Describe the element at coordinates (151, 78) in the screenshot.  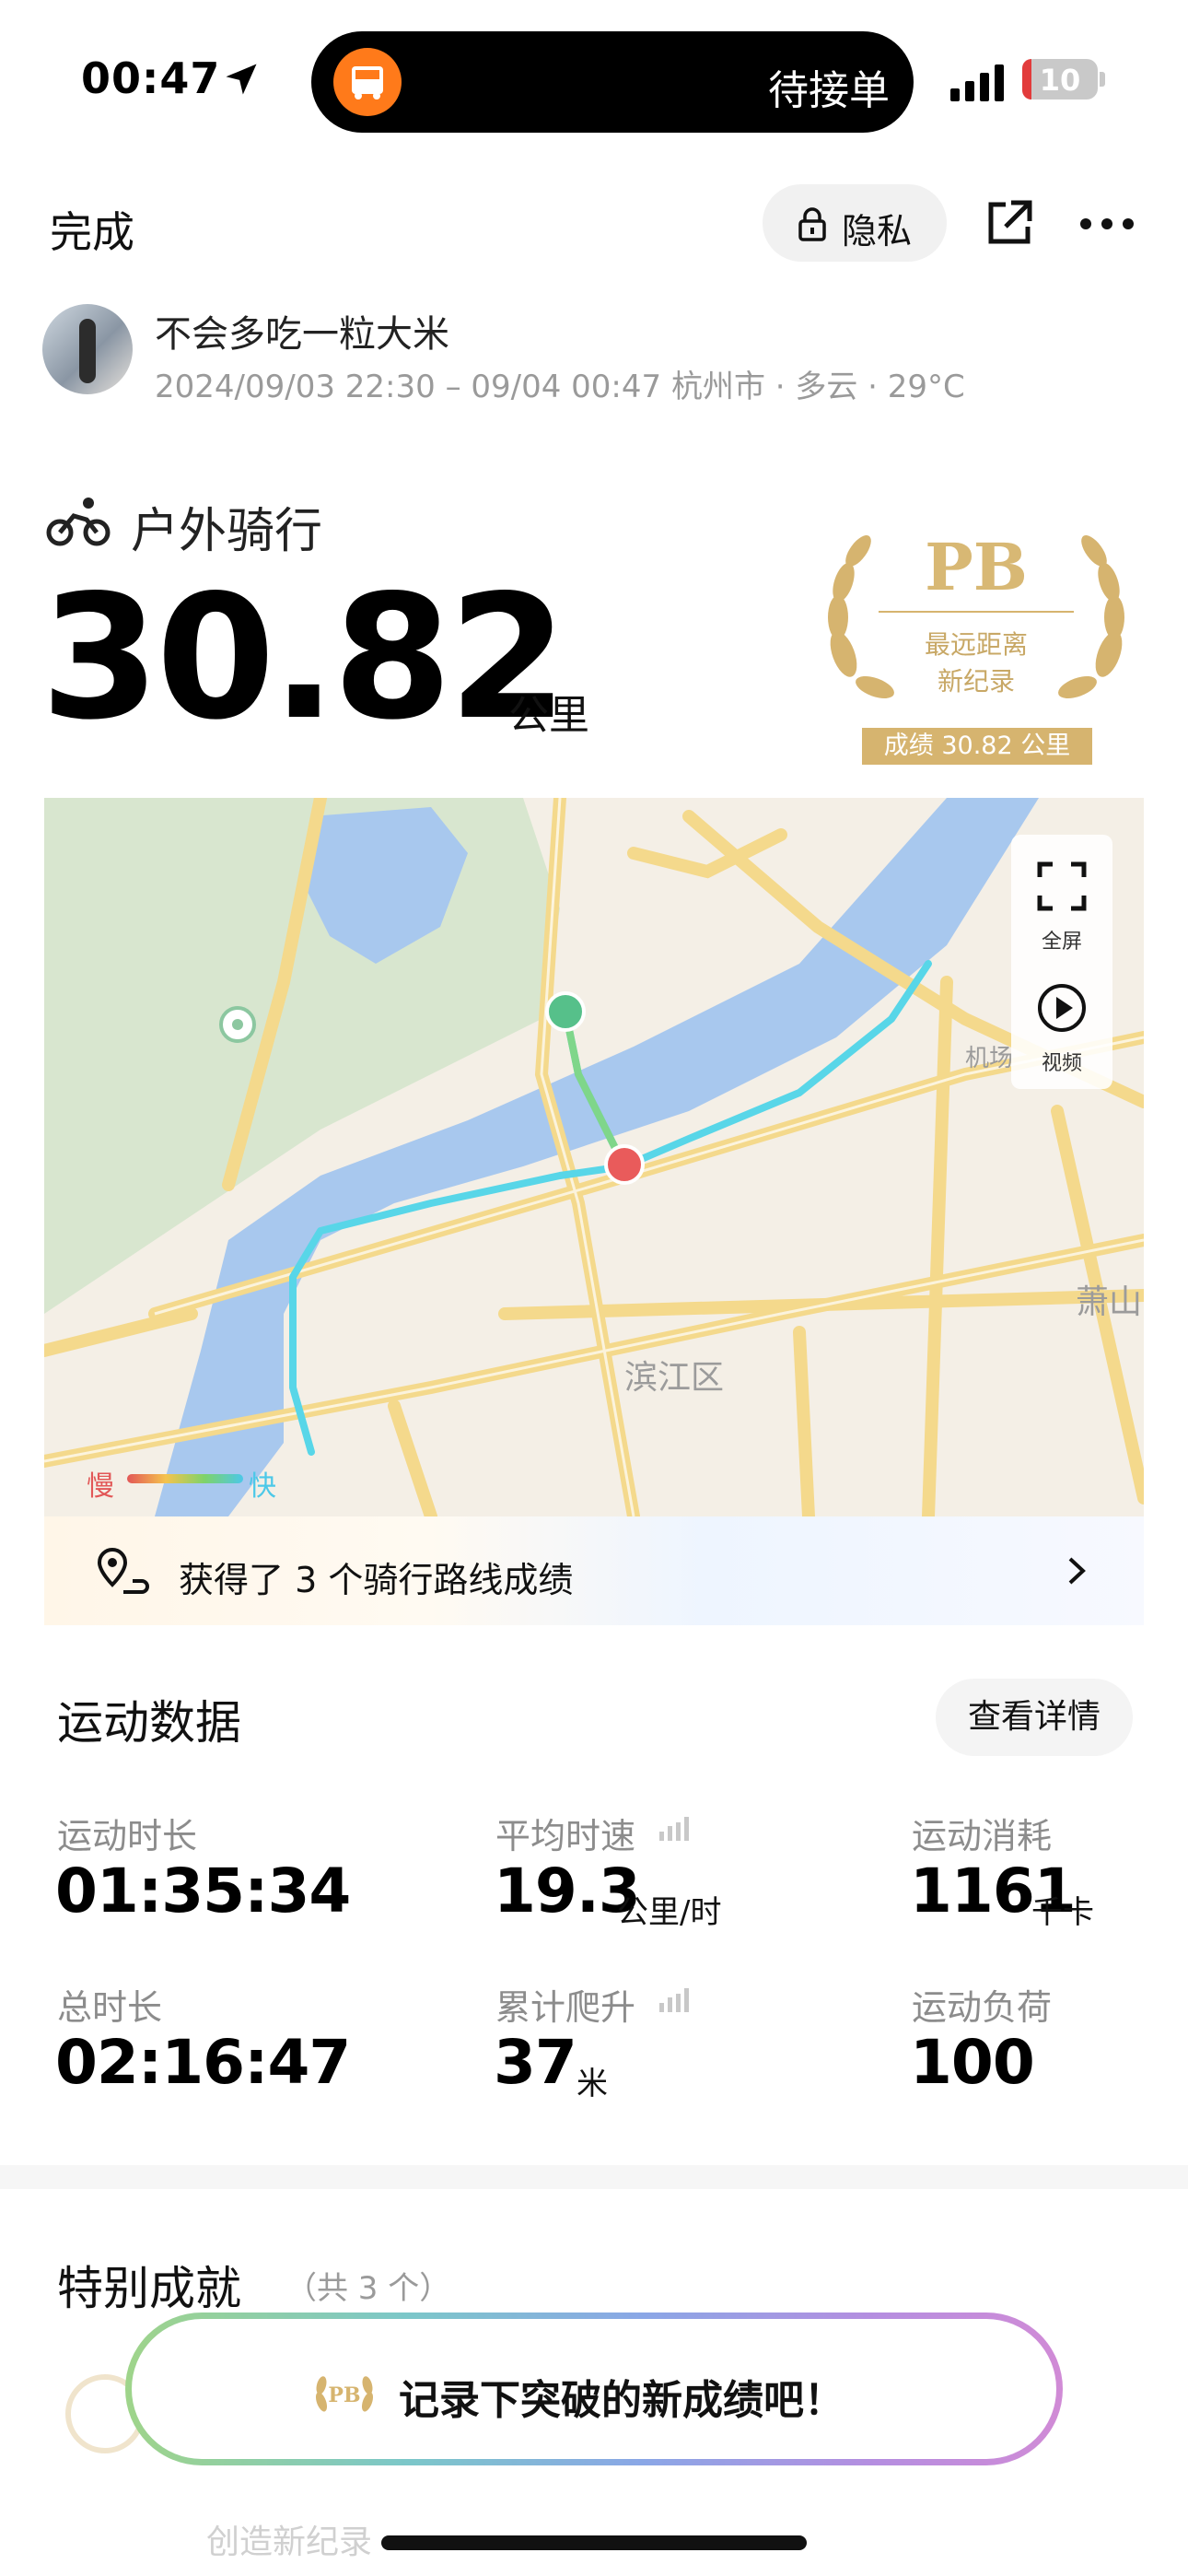
I see `status-time: 00:47` at that location.